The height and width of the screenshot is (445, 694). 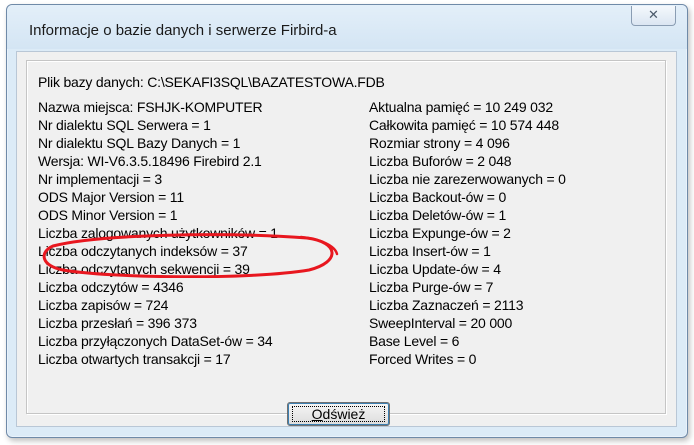 I want to click on close-icon: ✕, so click(x=653, y=15).